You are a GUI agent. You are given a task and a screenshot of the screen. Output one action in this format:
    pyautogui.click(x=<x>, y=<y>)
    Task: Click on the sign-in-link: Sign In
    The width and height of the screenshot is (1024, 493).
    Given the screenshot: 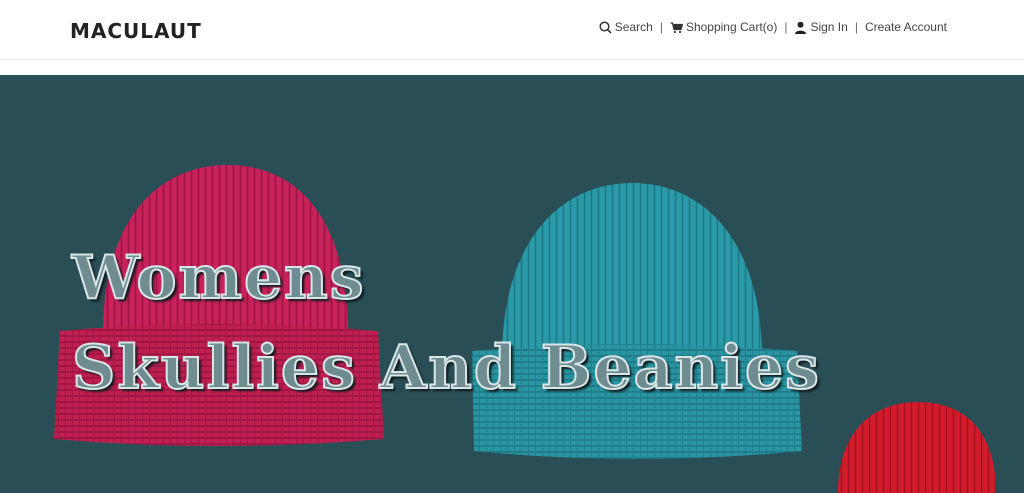 What is the action you would take?
    pyautogui.click(x=821, y=27)
    